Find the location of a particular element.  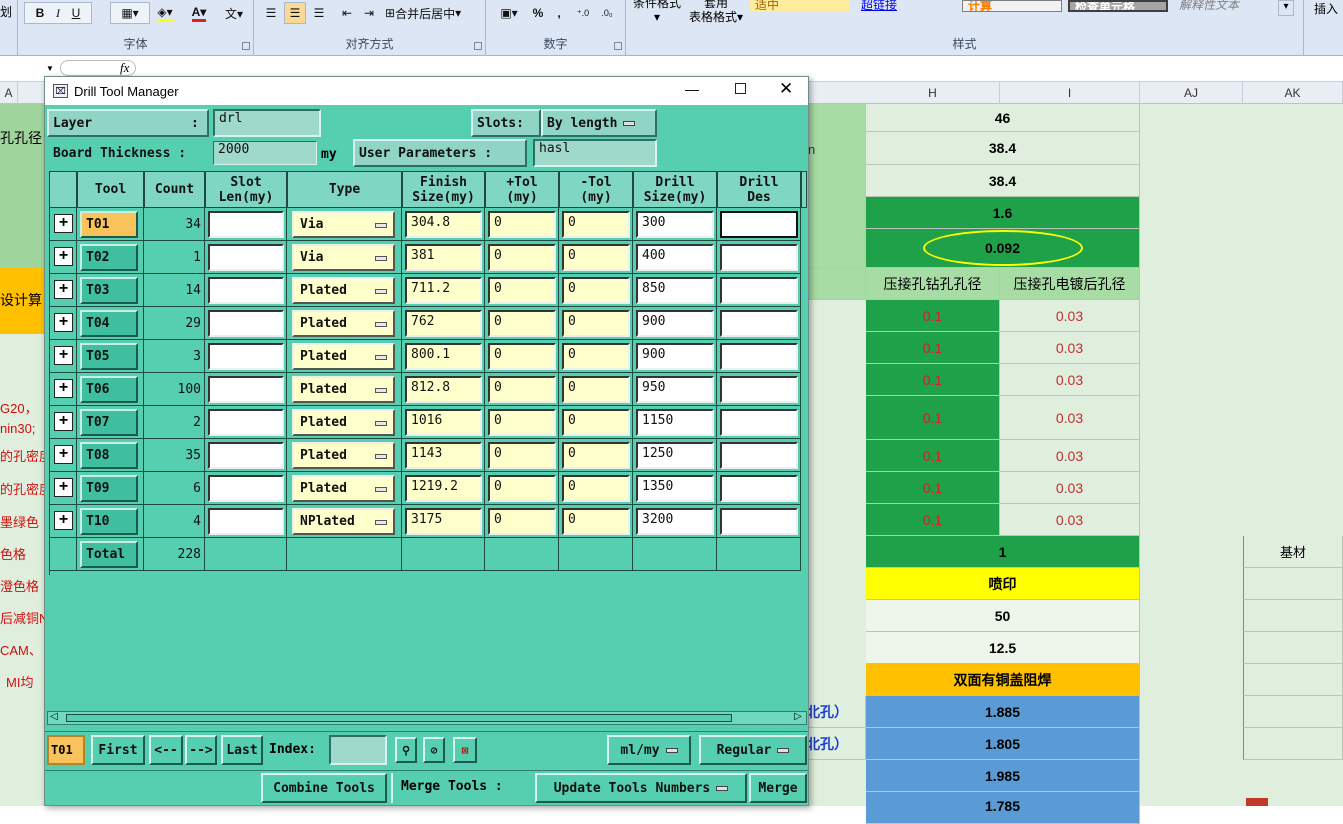

style-calculation: 计算 is located at coordinates (1012, 6).